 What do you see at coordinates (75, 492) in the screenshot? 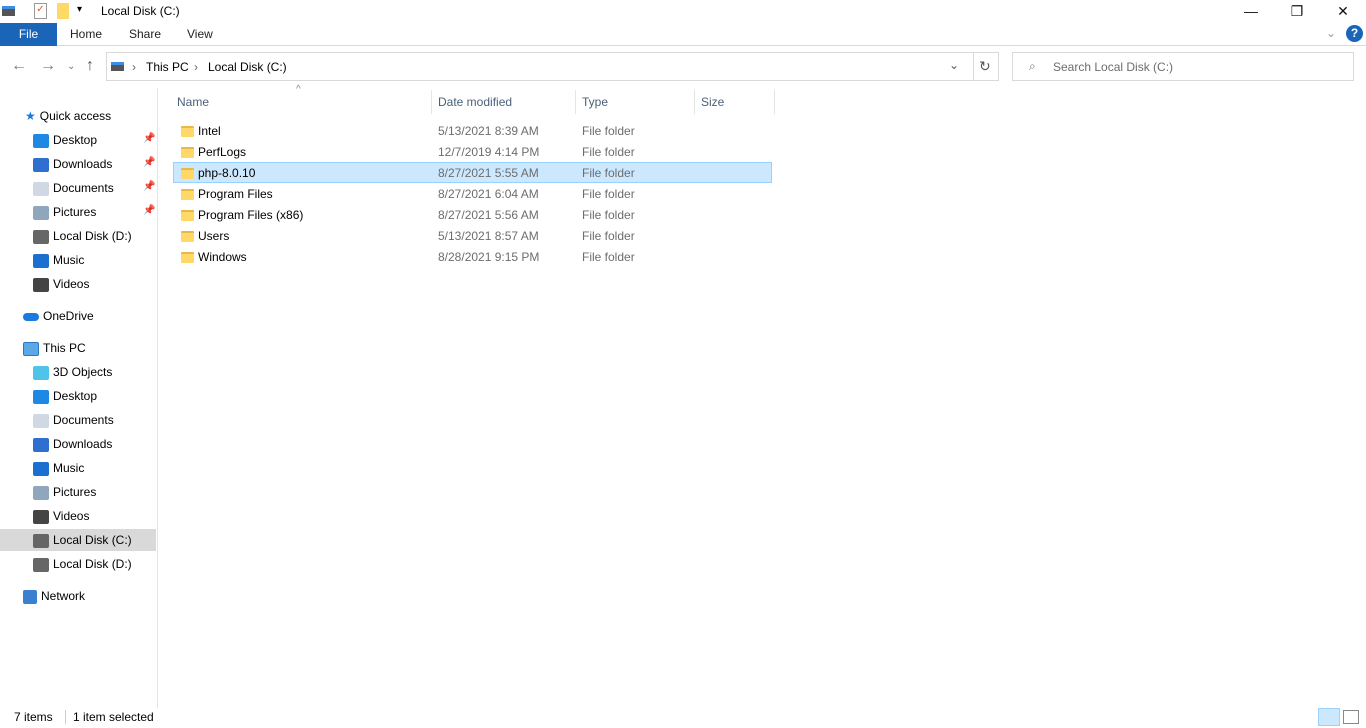
I see `sidebar-item-label: Pictures` at bounding box center [75, 492].